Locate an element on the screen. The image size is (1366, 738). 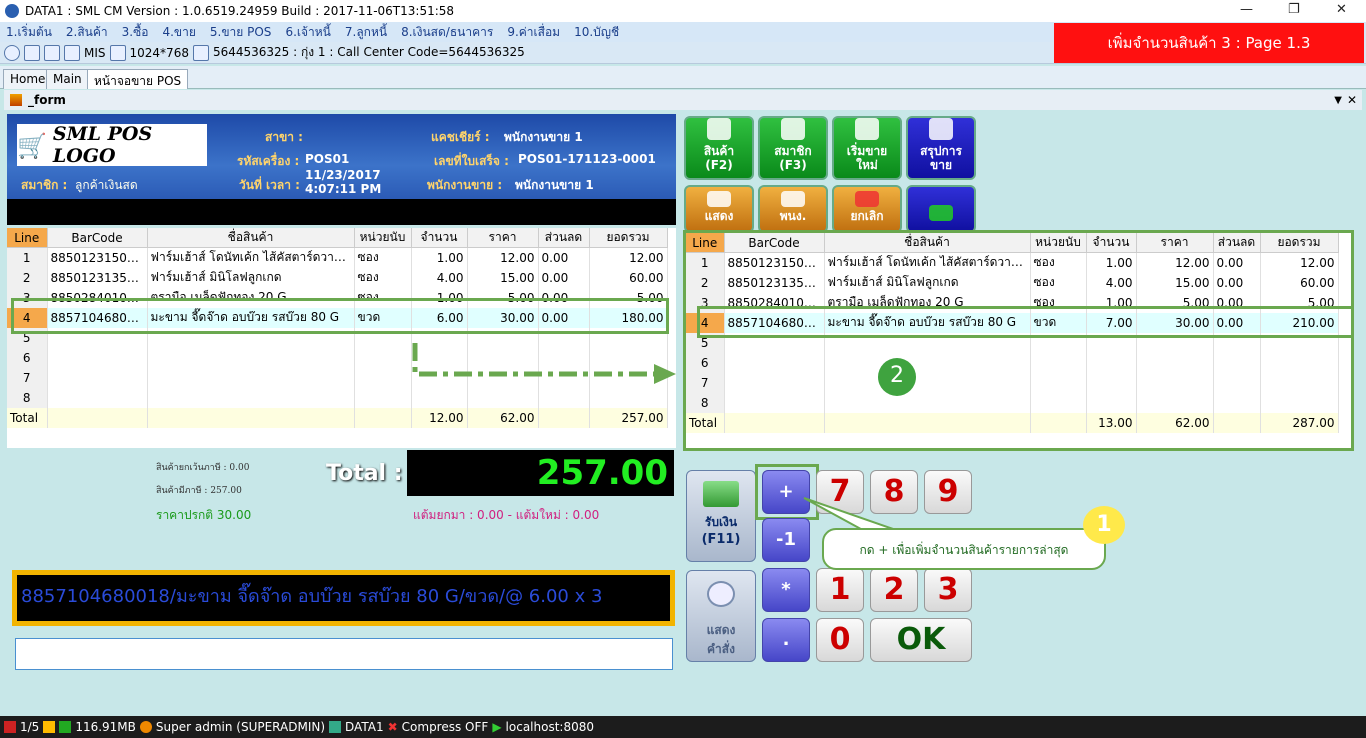
report-icon is located at coordinates (941, 129).